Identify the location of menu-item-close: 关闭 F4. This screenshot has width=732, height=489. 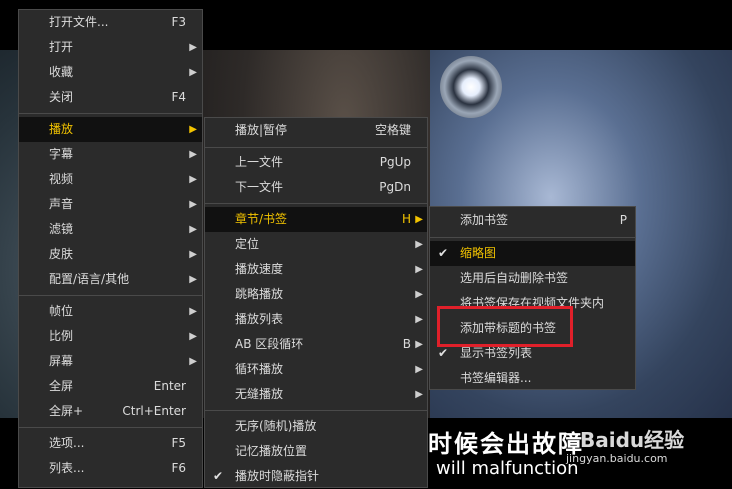
(110, 97).